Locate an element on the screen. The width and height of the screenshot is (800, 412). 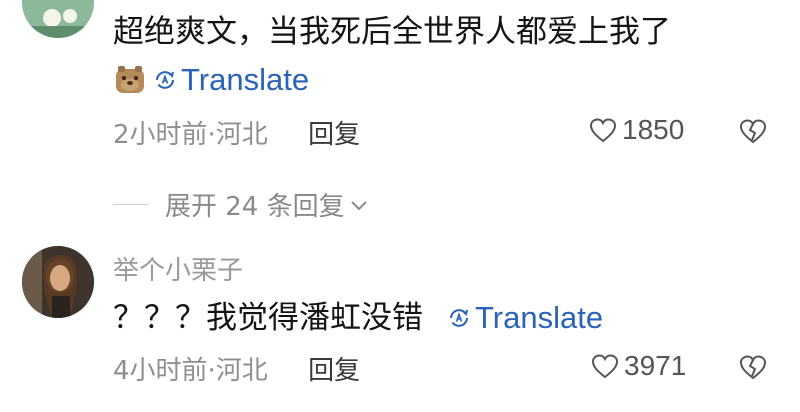
expand-replies-button: 展开 24 条回复 is located at coordinates (241, 204).